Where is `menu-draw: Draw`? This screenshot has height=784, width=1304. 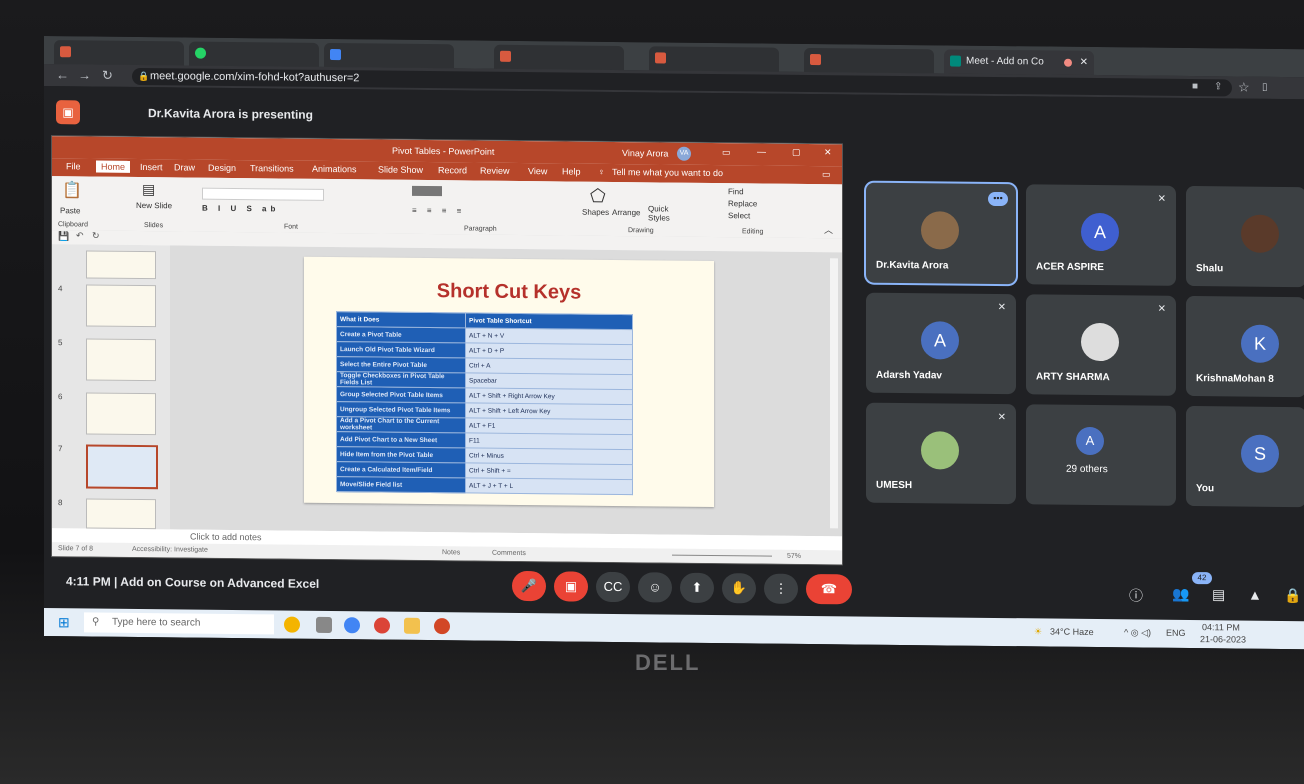 menu-draw: Draw is located at coordinates (184, 167).